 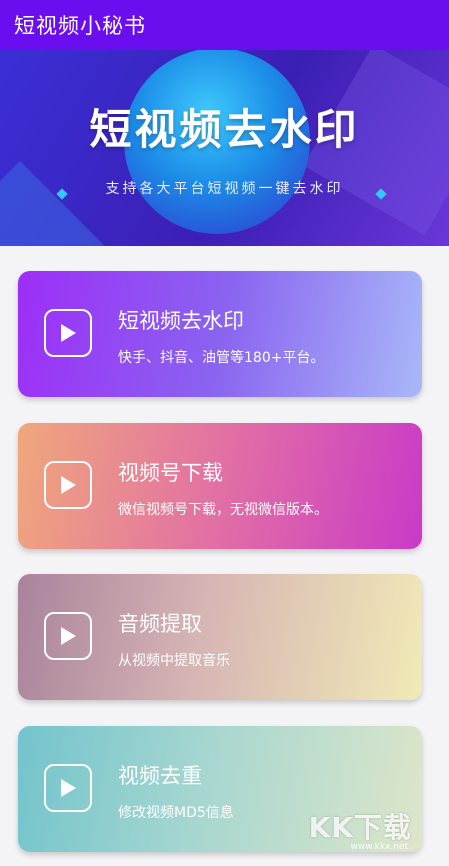 What do you see at coordinates (220, 789) in the screenshot?
I see `card-video-dedupe: 视频去重 修改视频MD5信息 KK下载 www.kkx.net` at bounding box center [220, 789].